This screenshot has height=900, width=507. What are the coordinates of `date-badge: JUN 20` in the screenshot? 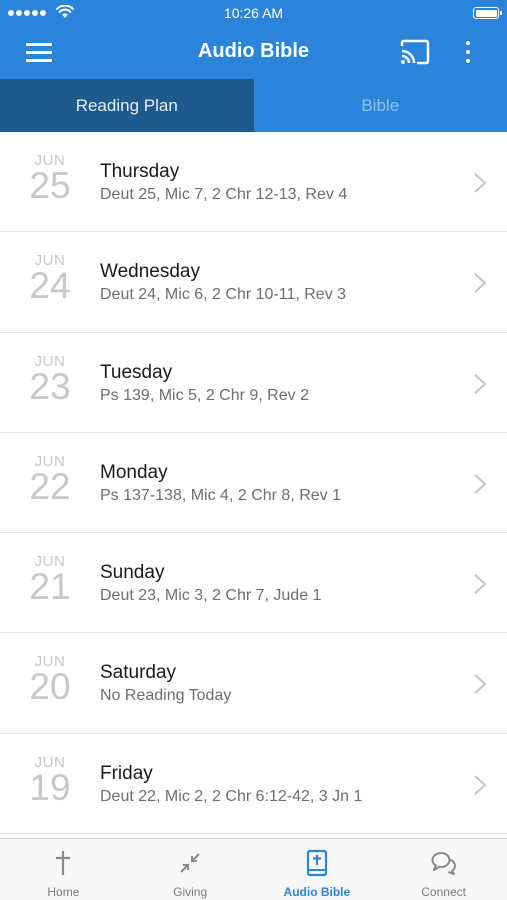 It's located at (50, 679).